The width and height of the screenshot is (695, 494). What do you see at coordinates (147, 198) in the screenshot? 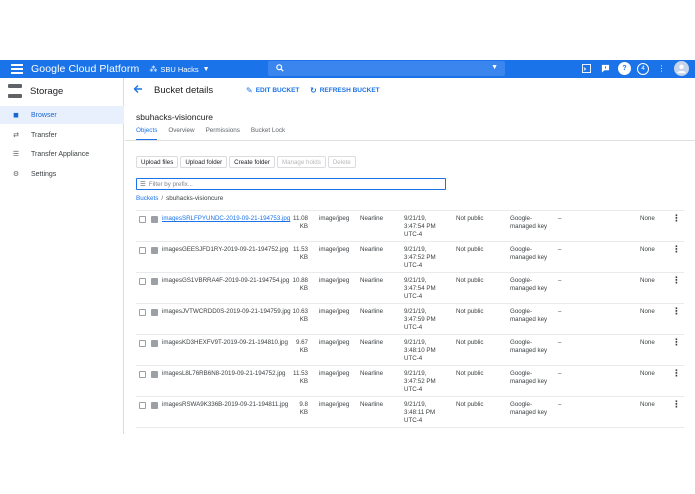
I see `breadcrumb-buckets-link: Buckets` at bounding box center [147, 198].